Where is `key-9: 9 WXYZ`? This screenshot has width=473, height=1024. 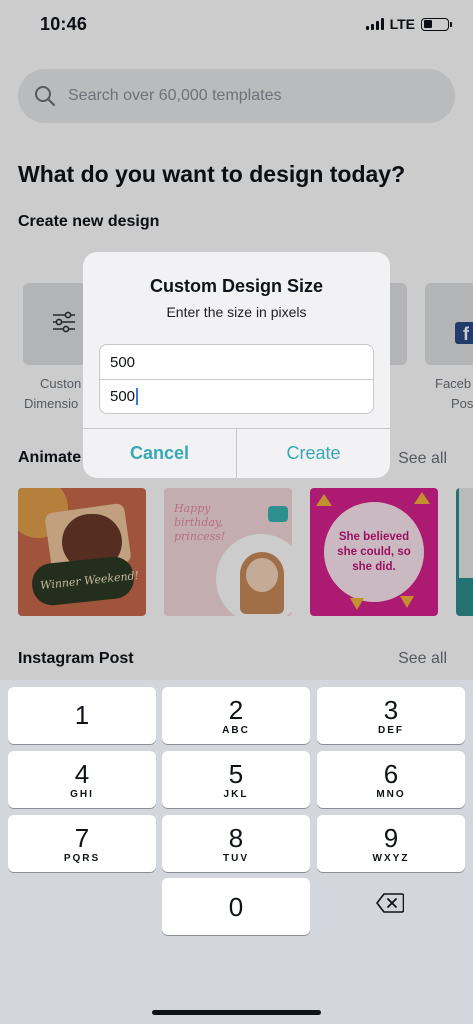
key-9: 9 WXYZ is located at coordinates (391, 843).